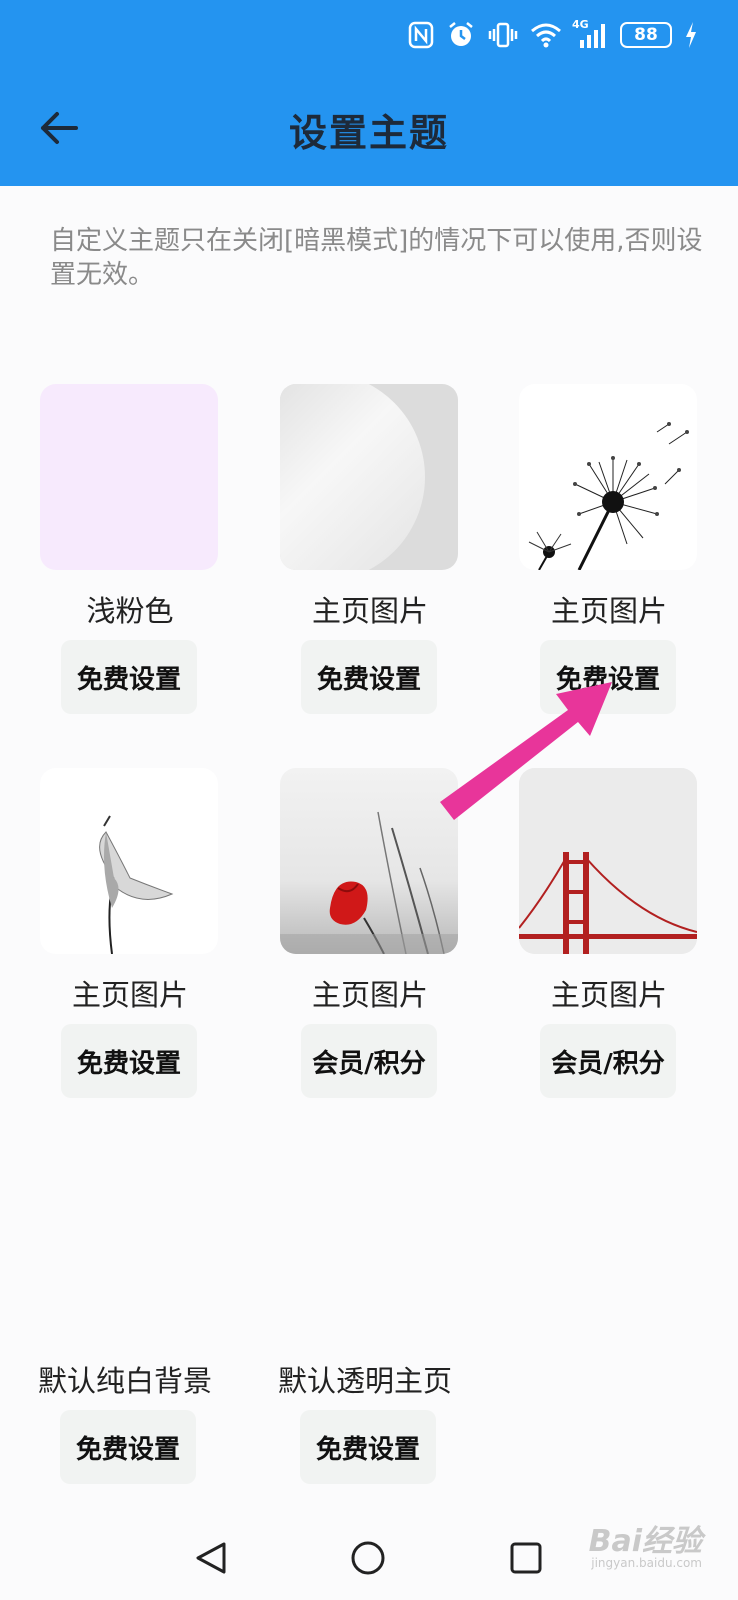 The image size is (738, 1600). I want to click on network-type: 4G, so click(580, 24).